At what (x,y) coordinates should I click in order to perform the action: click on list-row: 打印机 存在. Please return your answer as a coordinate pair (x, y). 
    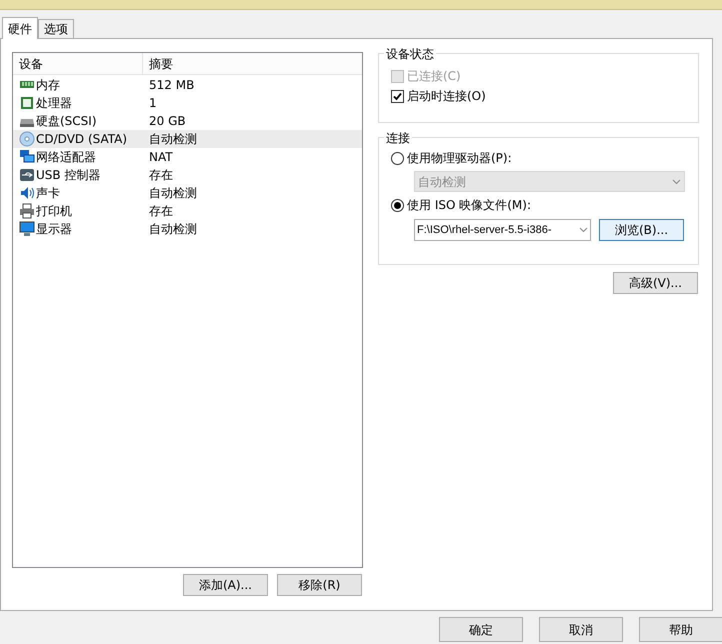
    Looking at the image, I should click on (187, 211).